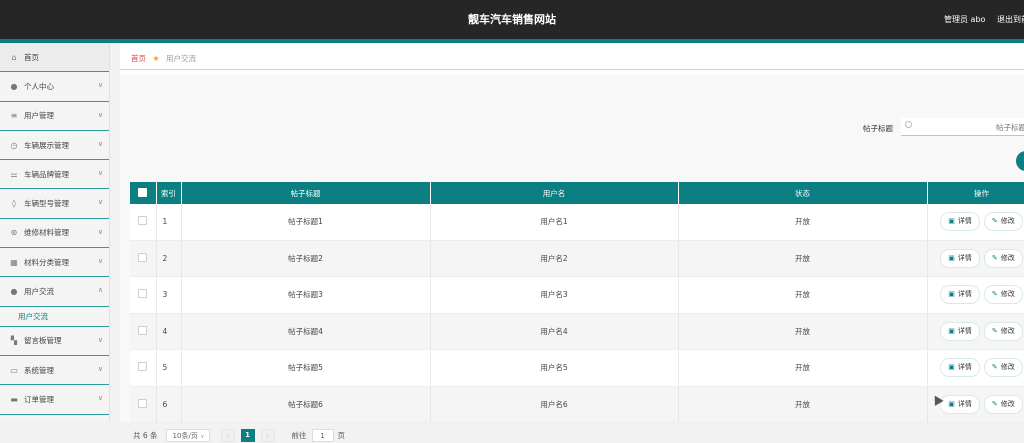 This screenshot has height=443, width=1024. Describe the element at coordinates (341, 435) in the screenshot. I see `goto-unit: 页` at that location.